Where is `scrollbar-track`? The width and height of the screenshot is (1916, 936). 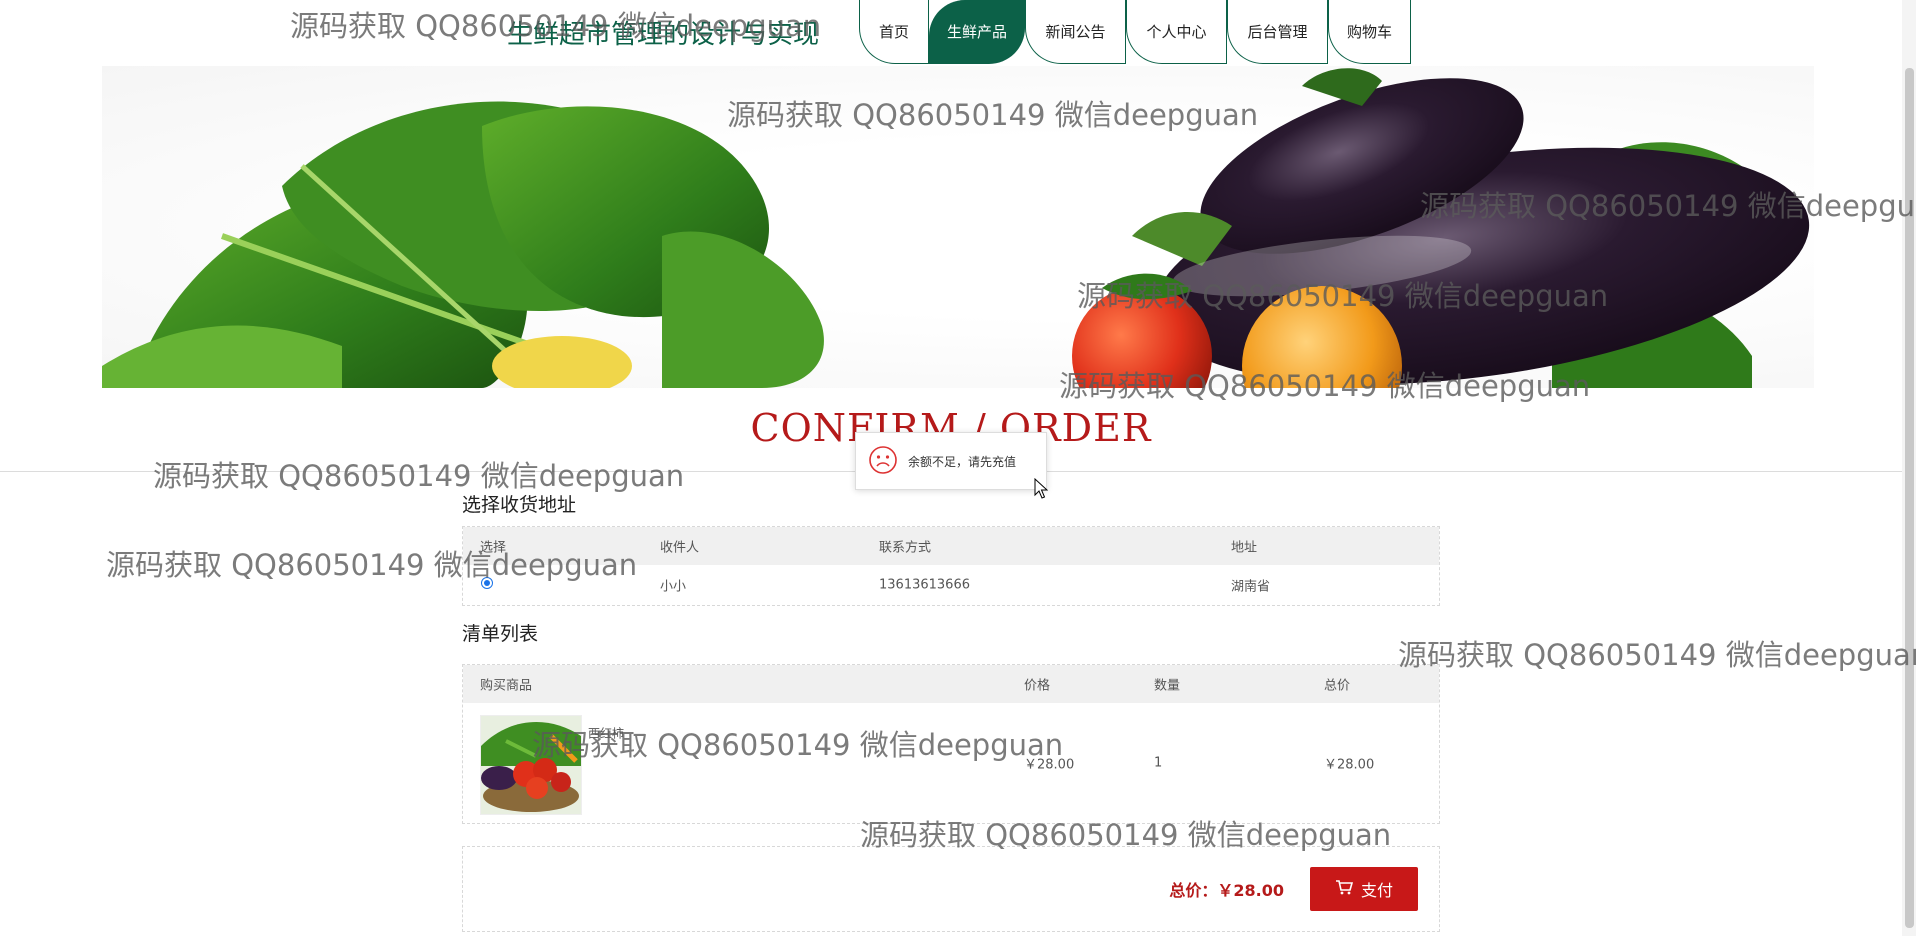 scrollbar-track is located at coordinates (1909, 468).